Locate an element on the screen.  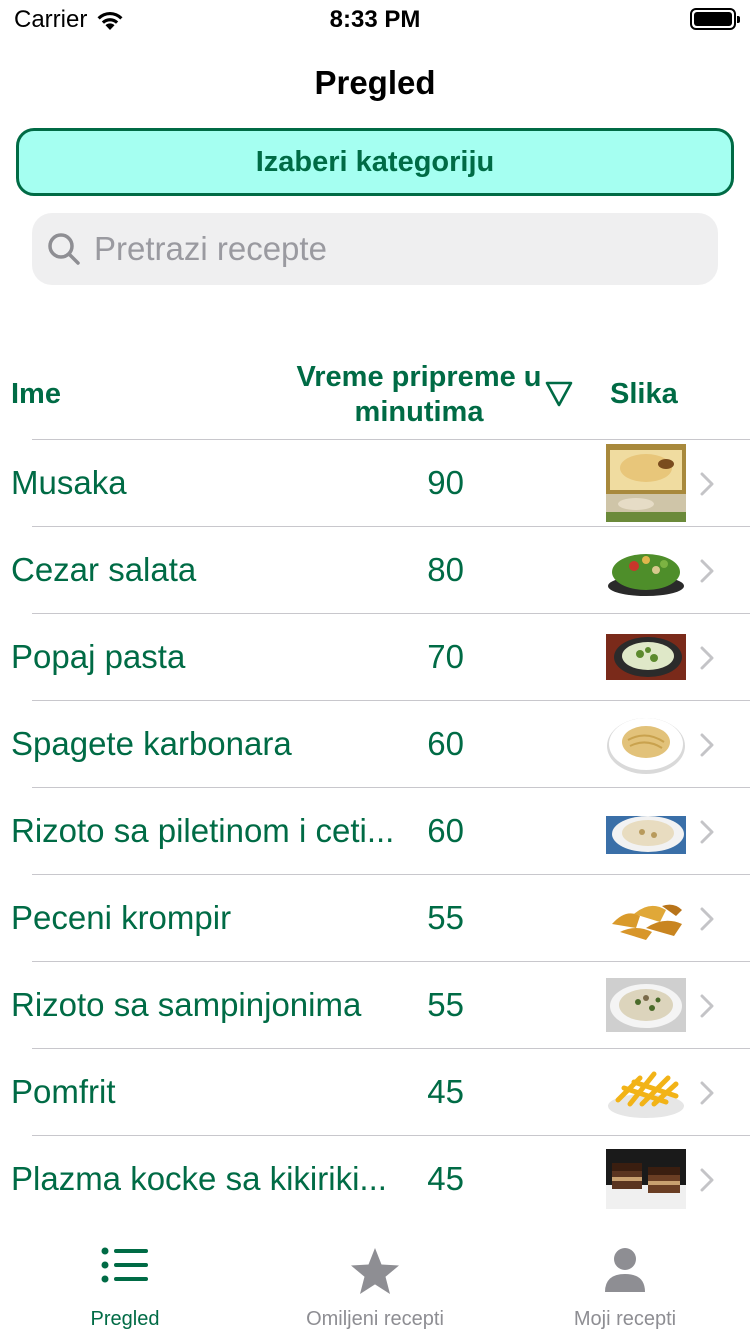
tab-label: Moji recepti is located at coordinates (625, 1319).